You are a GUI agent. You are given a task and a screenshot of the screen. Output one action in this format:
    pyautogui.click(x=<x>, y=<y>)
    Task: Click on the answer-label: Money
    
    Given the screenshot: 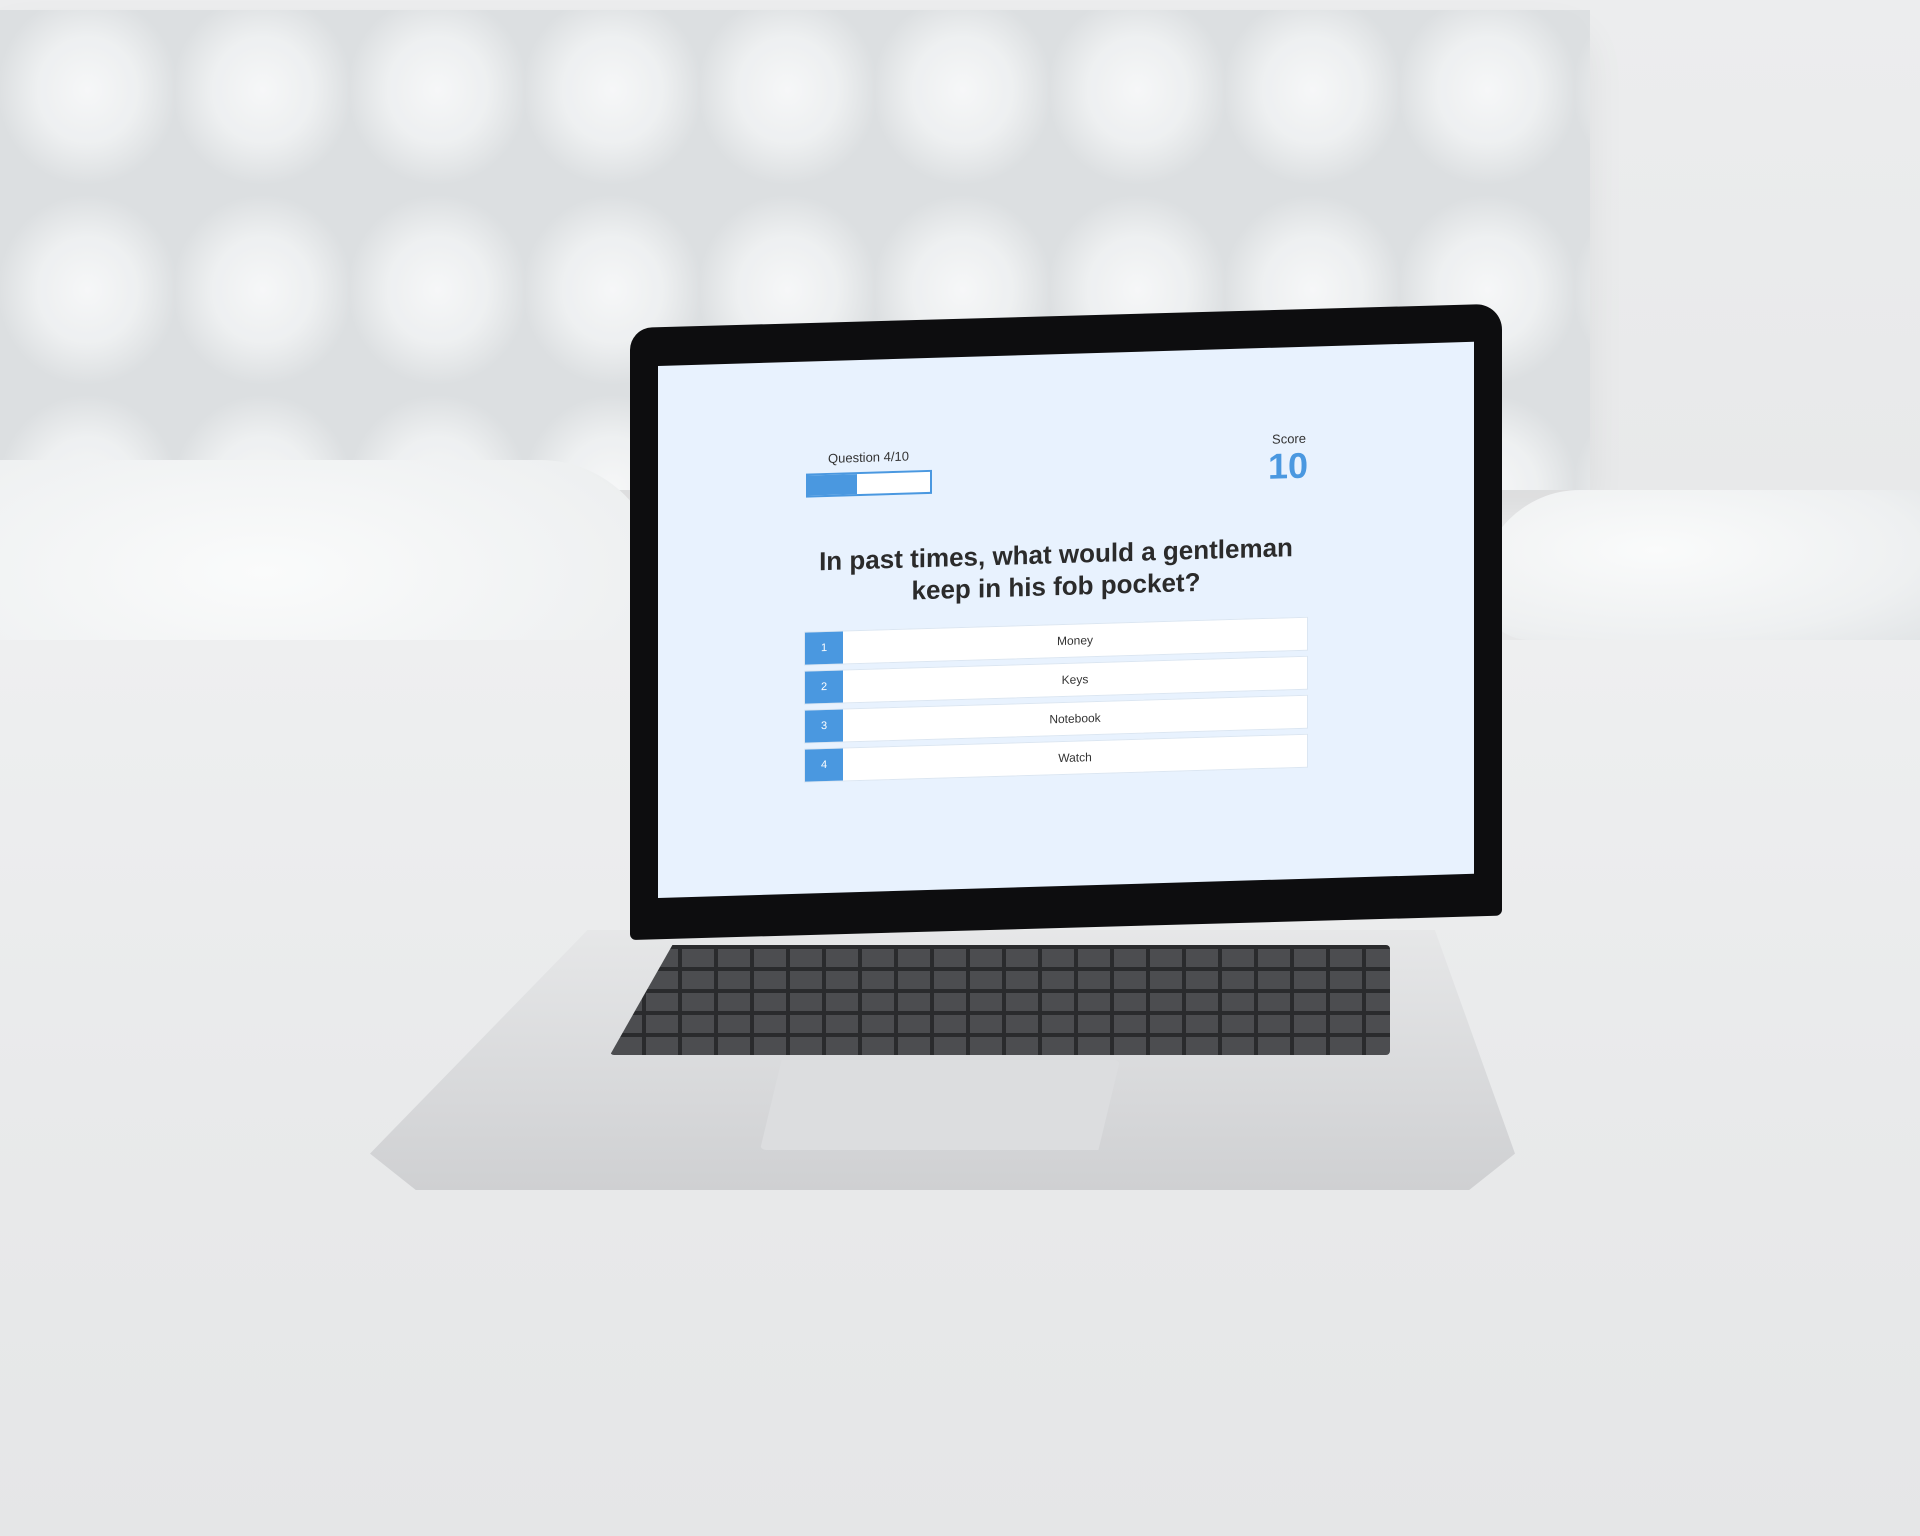 What is the action you would take?
    pyautogui.click(x=1075, y=641)
    